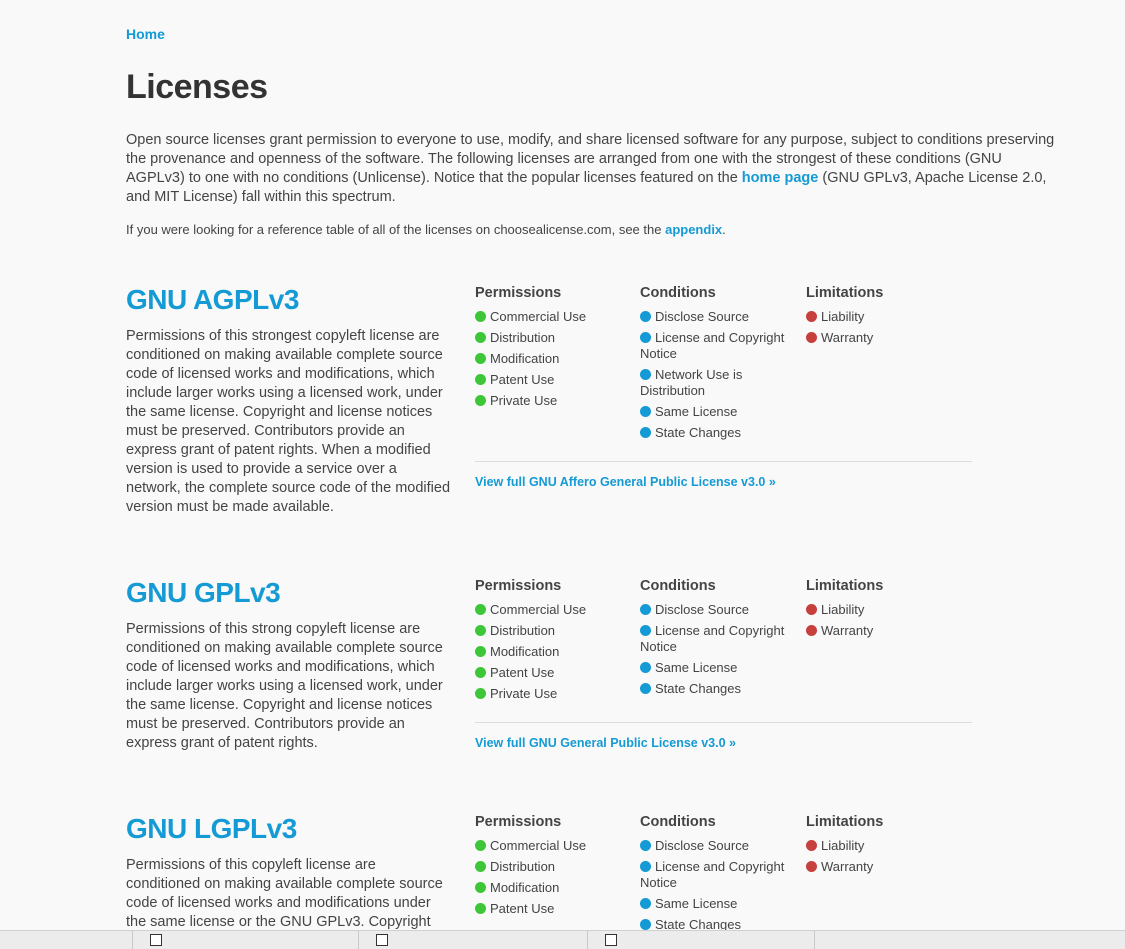  I want to click on permission-item: Private Use, so click(552, 401).